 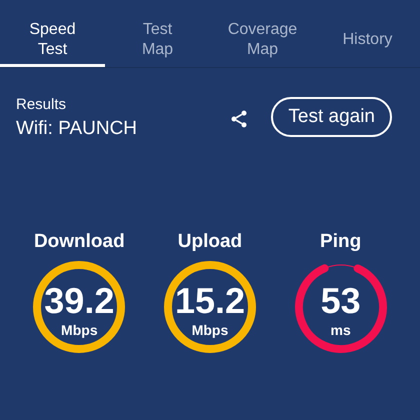 What do you see at coordinates (210, 242) in the screenshot?
I see `gauge-label: Upload` at bounding box center [210, 242].